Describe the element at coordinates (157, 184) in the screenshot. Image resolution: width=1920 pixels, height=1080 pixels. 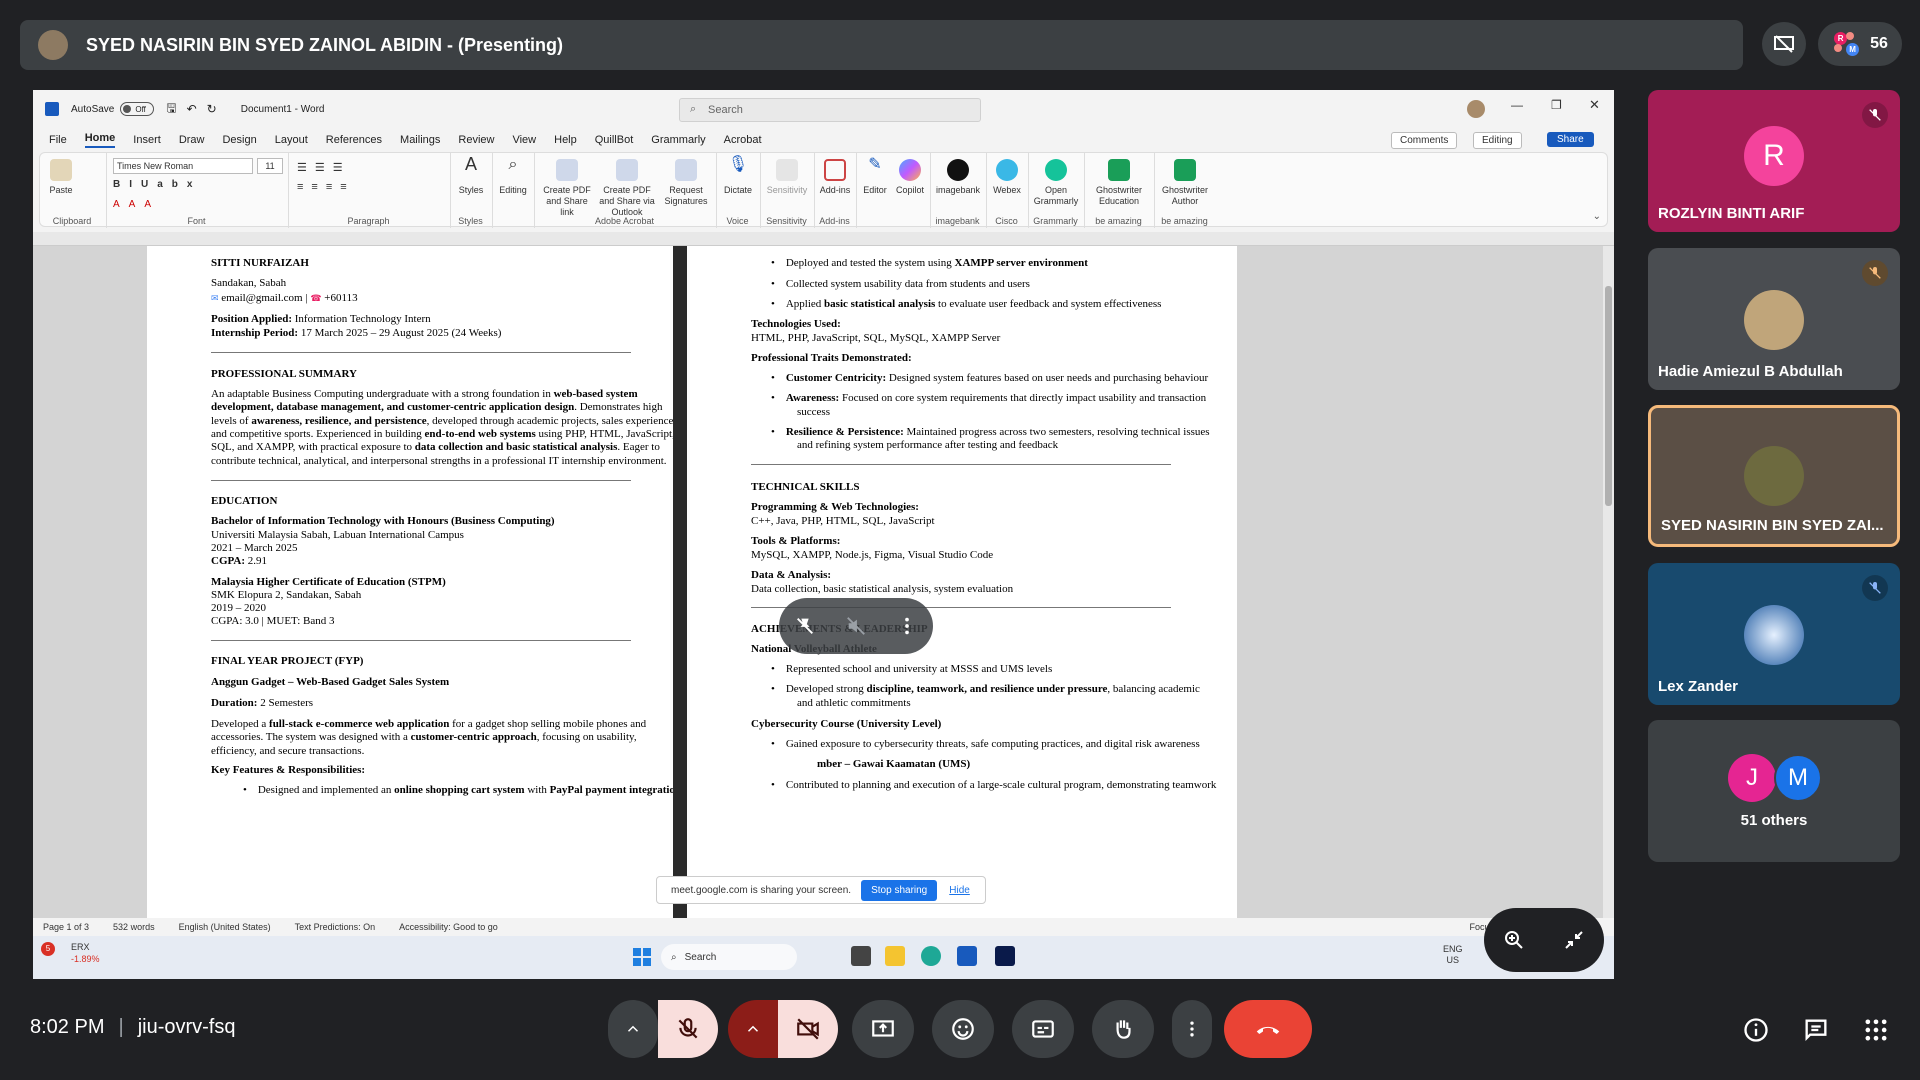
I see `format-buttons: BIUabx` at that location.